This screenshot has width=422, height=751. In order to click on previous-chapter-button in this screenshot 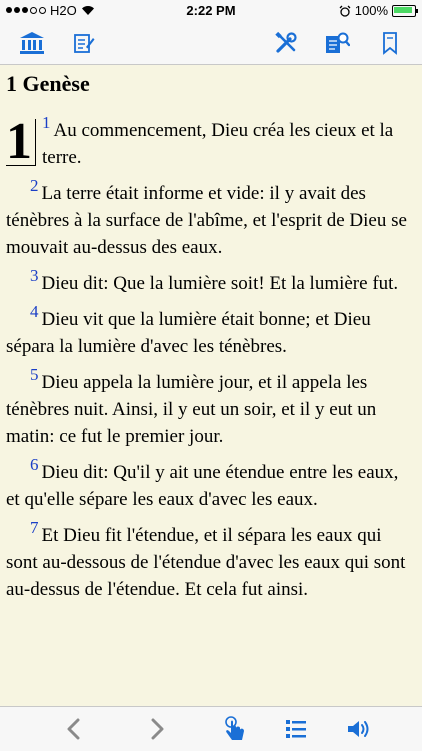, I will do `click(74, 729)`.